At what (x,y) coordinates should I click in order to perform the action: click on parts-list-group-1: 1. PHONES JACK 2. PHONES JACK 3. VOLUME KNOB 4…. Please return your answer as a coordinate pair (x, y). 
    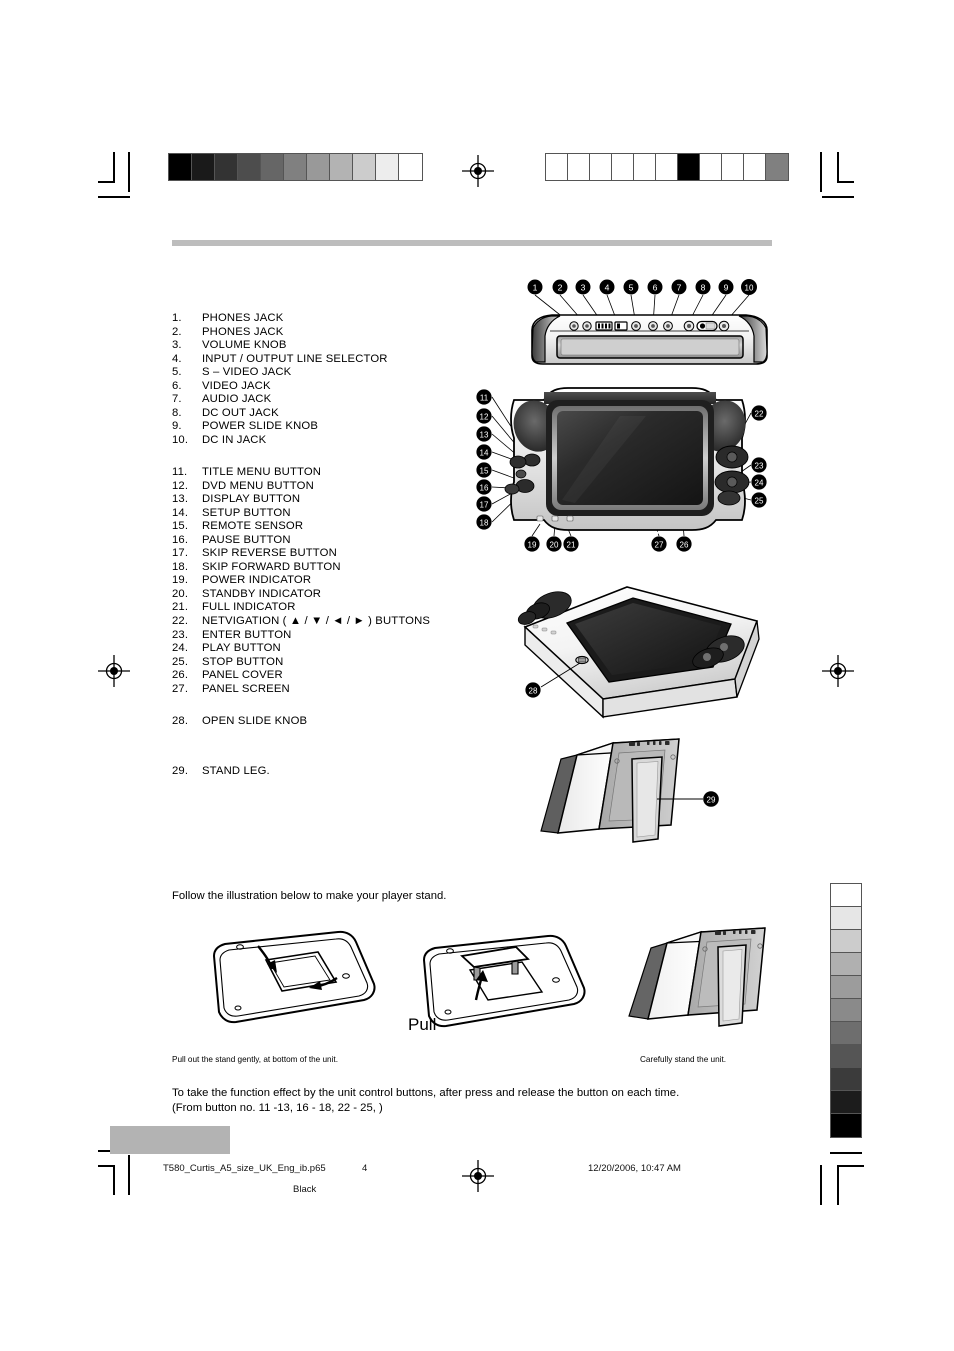
    Looking at the image, I should click on (280, 379).